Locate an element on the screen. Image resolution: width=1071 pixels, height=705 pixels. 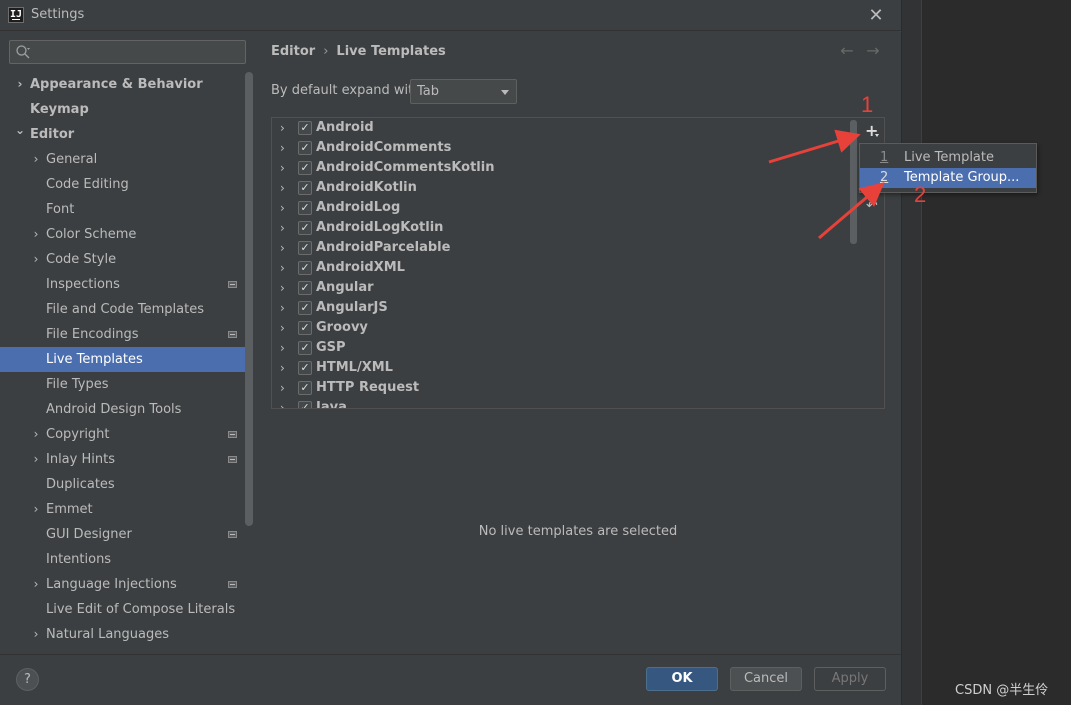
sidebar-item-intentions: Intentions is located at coordinates (126, 559).